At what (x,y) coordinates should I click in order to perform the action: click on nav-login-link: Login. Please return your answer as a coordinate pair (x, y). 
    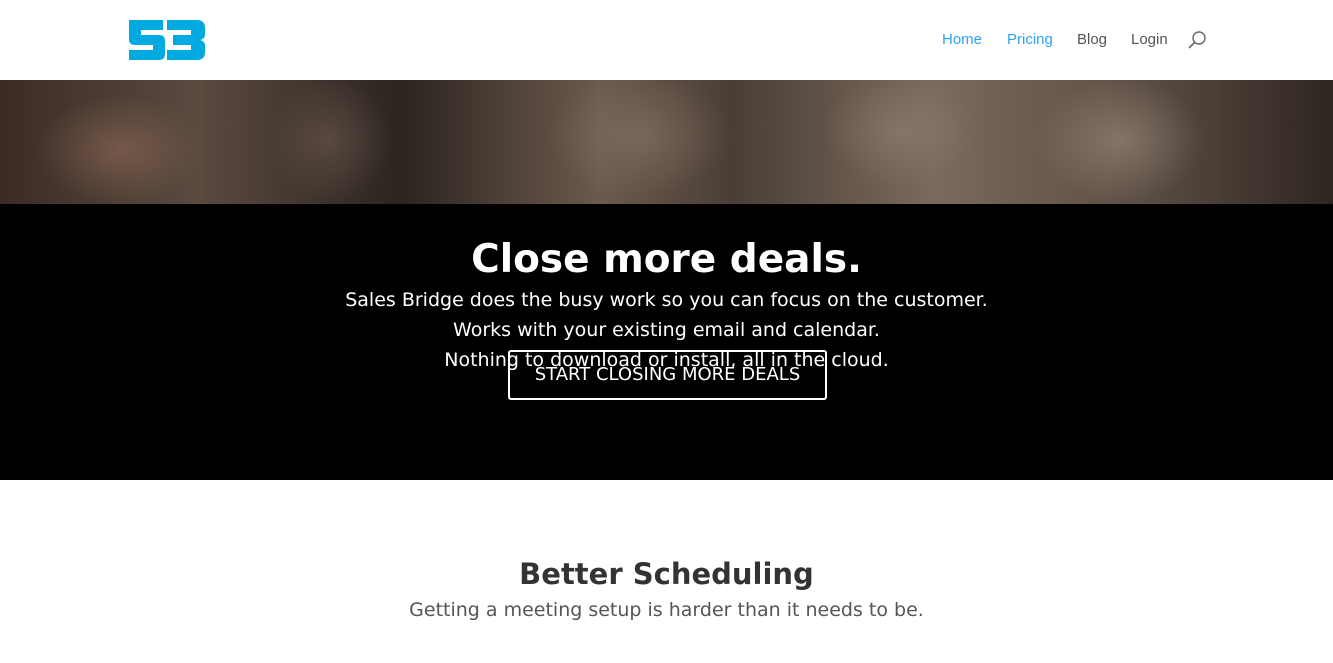
    Looking at the image, I should click on (1149, 40).